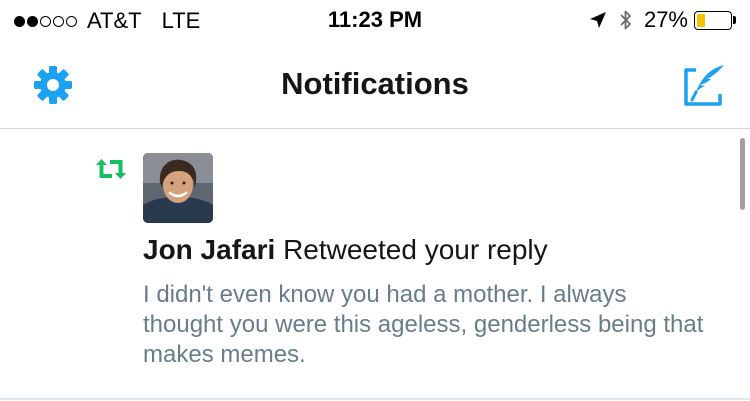 Image resolution: width=750 pixels, height=401 pixels. Describe the element at coordinates (375, 20) in the screenshot. I see `status-bar: AT&T LTE 11:23 PM 27%` at that location.